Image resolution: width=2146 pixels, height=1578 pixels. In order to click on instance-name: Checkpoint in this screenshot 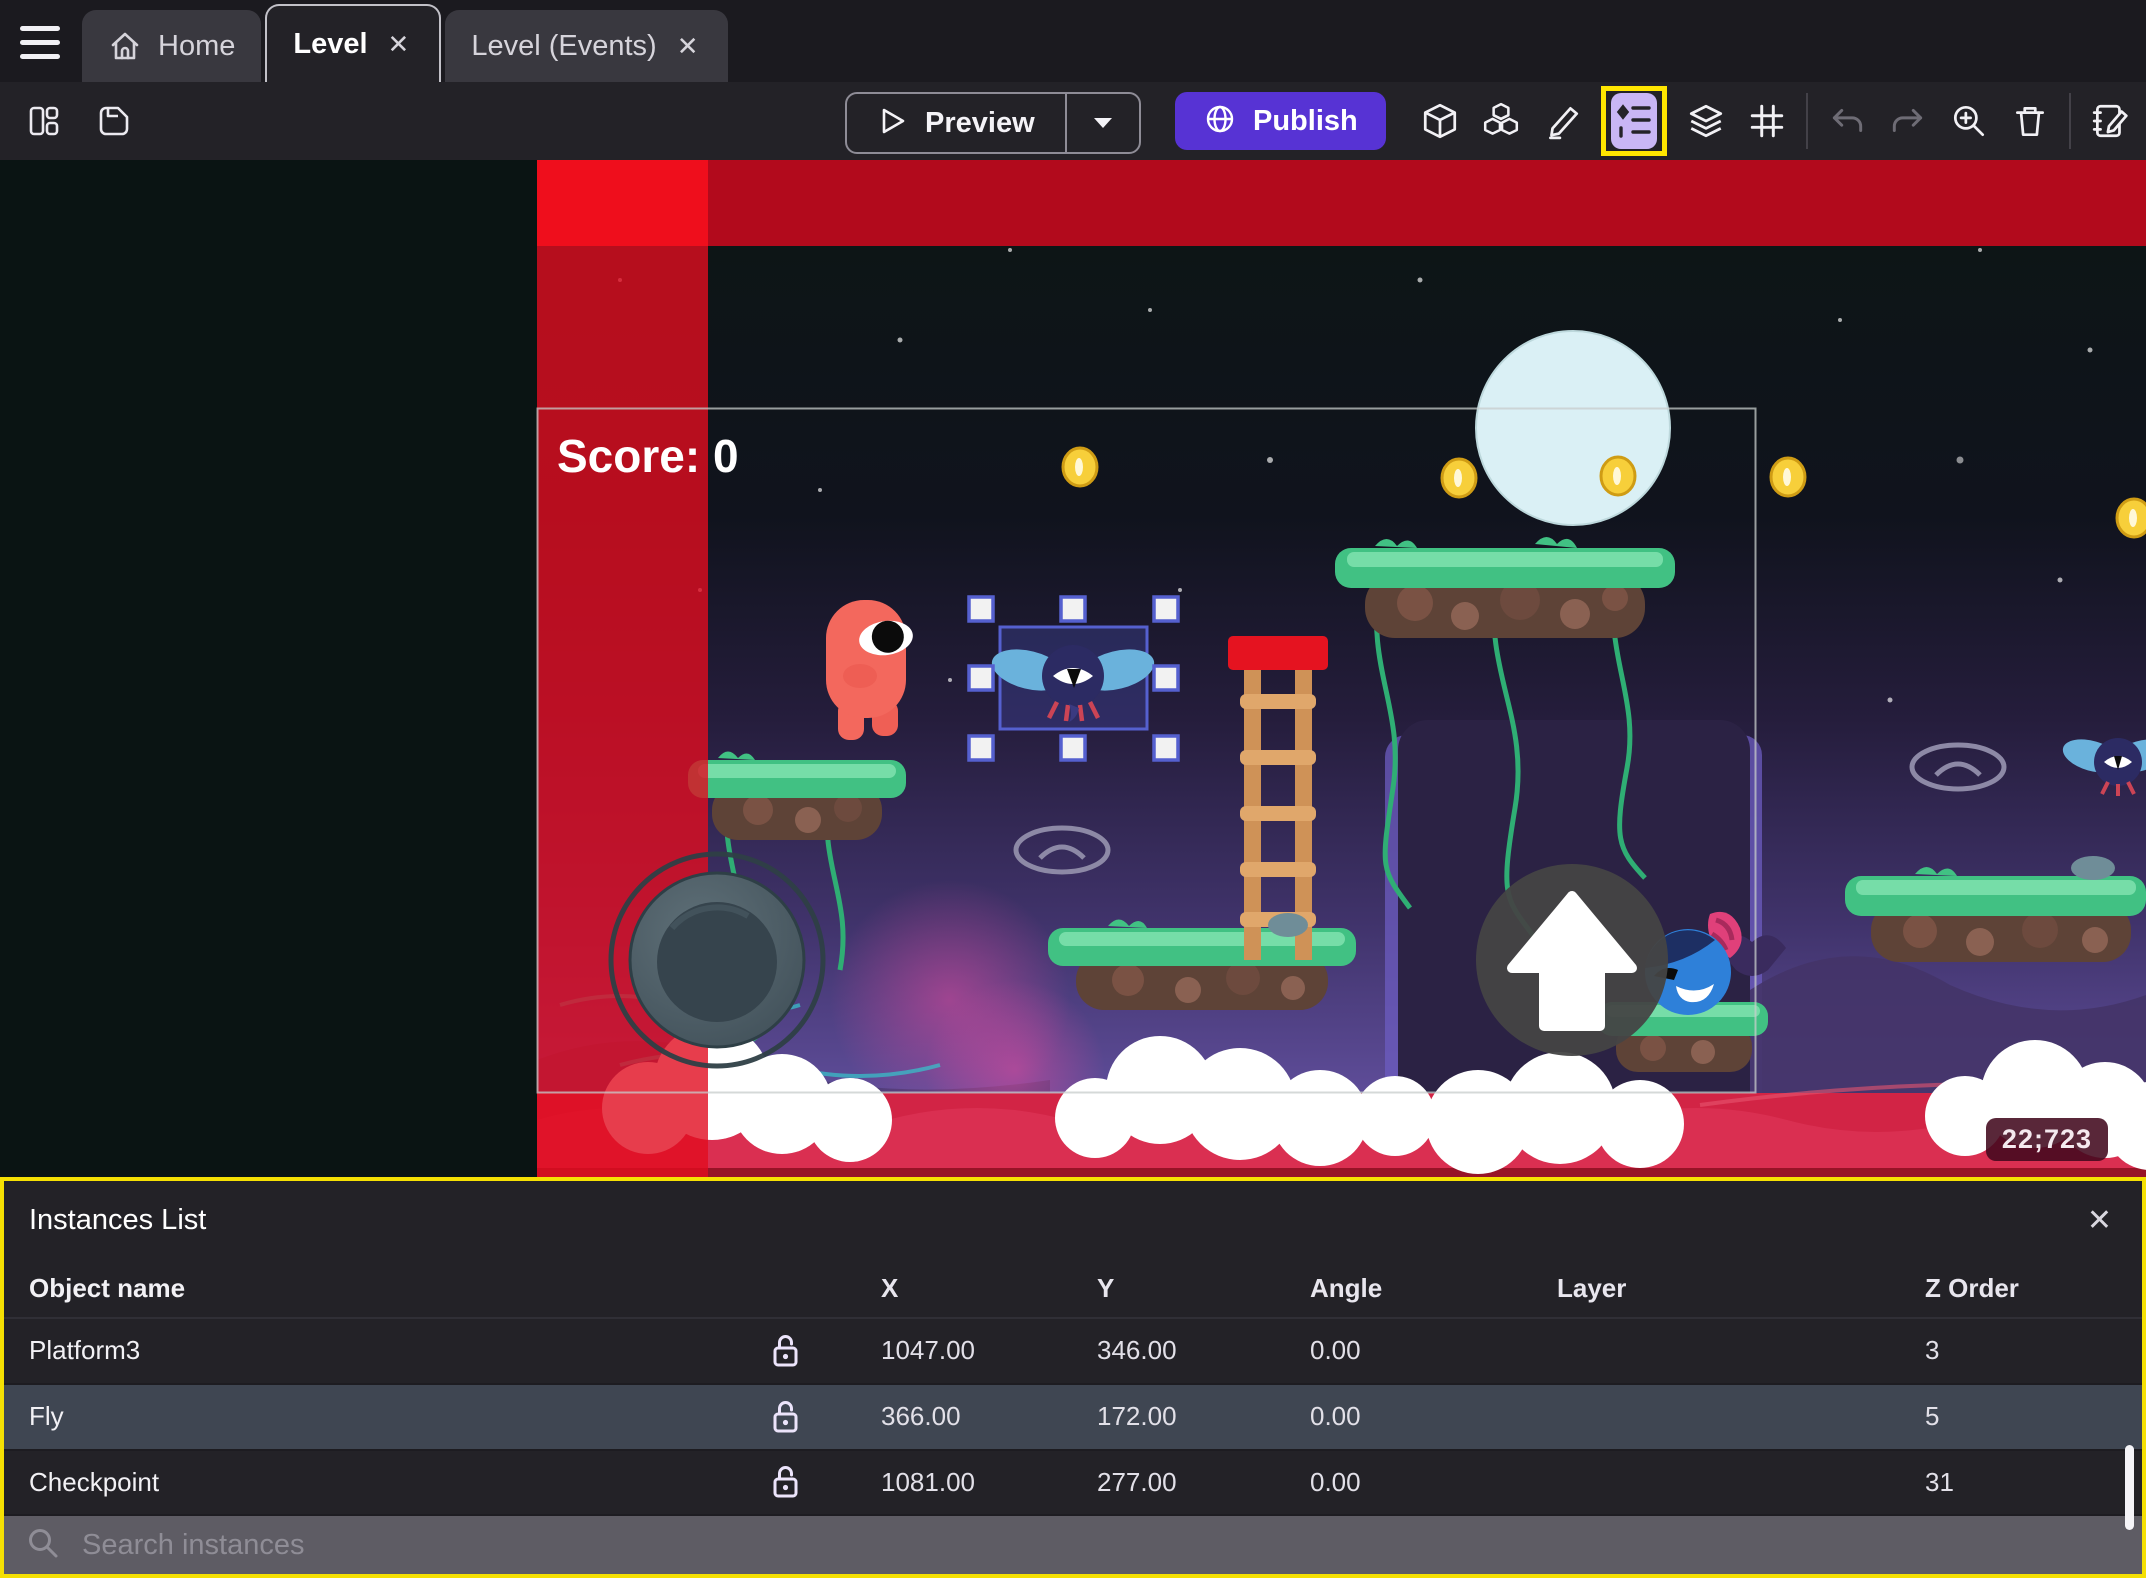, I will do `click(94, 1481)`.